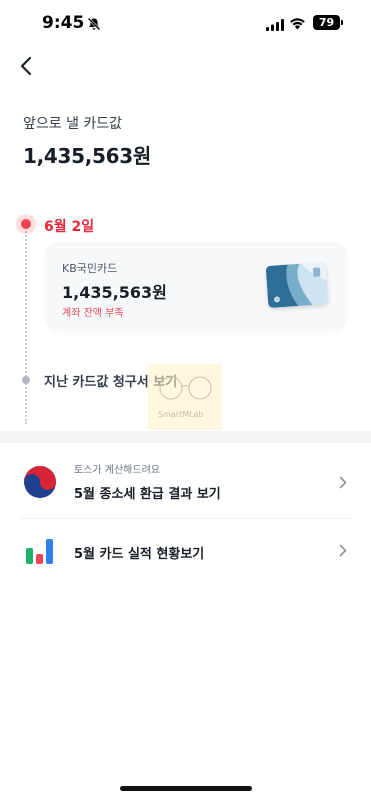 The height and width of the screenshot is (800, 371). I want to click on watermark-logo: SmartMLab, so click(185, 397).